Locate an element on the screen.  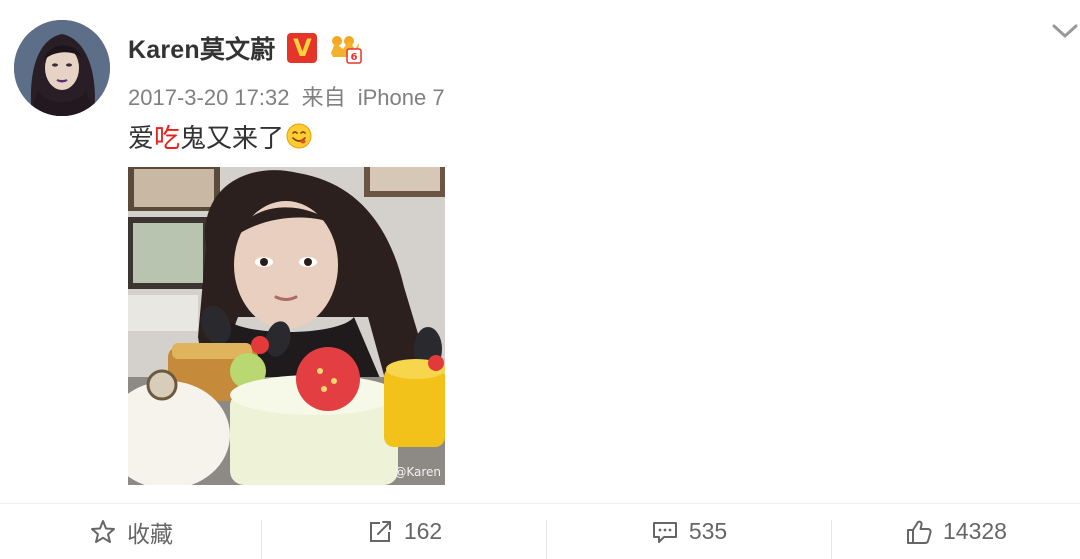
action-bar: 收藏 162 535 14328 is located at coordinates (540, 531).